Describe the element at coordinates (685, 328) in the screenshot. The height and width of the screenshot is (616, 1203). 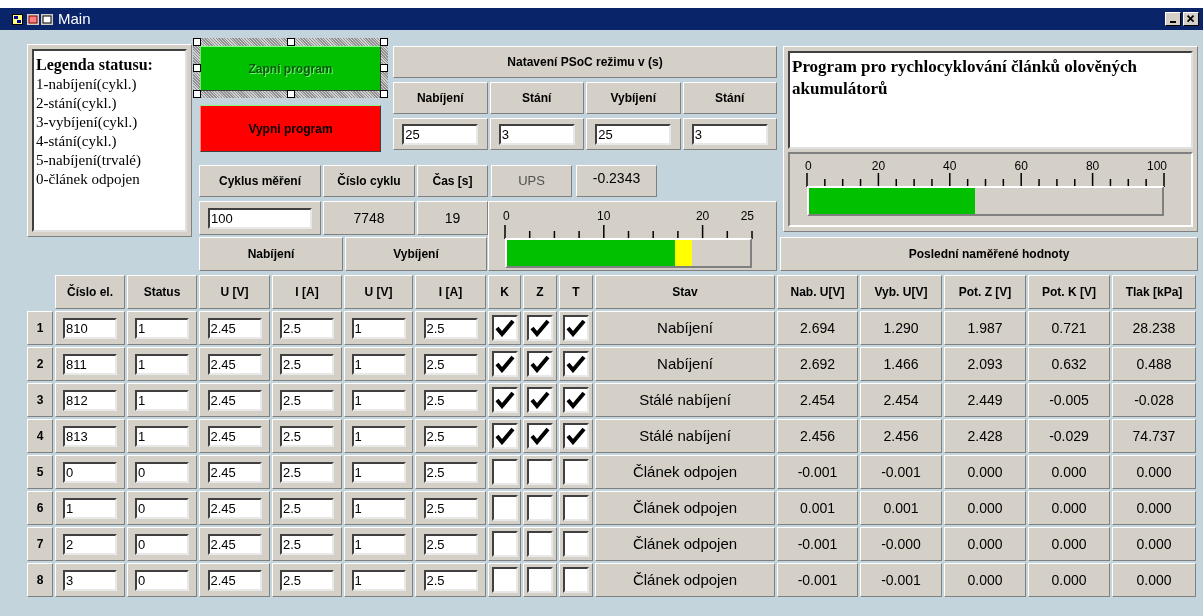
I see `table-cell: Nabíjení` at that location.